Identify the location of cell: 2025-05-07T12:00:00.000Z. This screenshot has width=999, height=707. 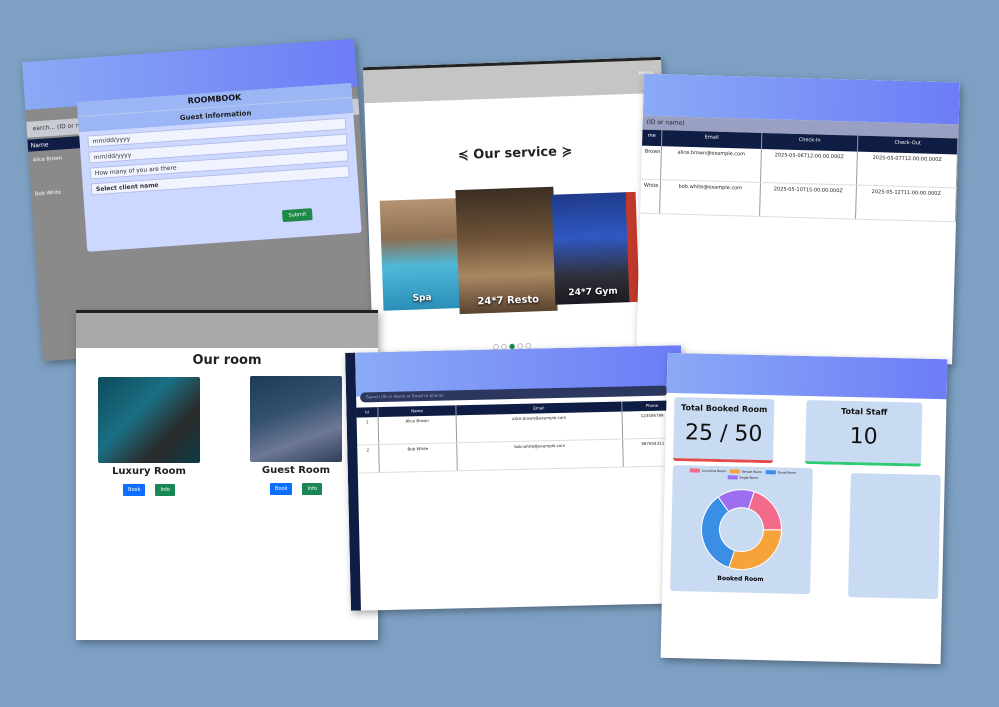
(907, 169).